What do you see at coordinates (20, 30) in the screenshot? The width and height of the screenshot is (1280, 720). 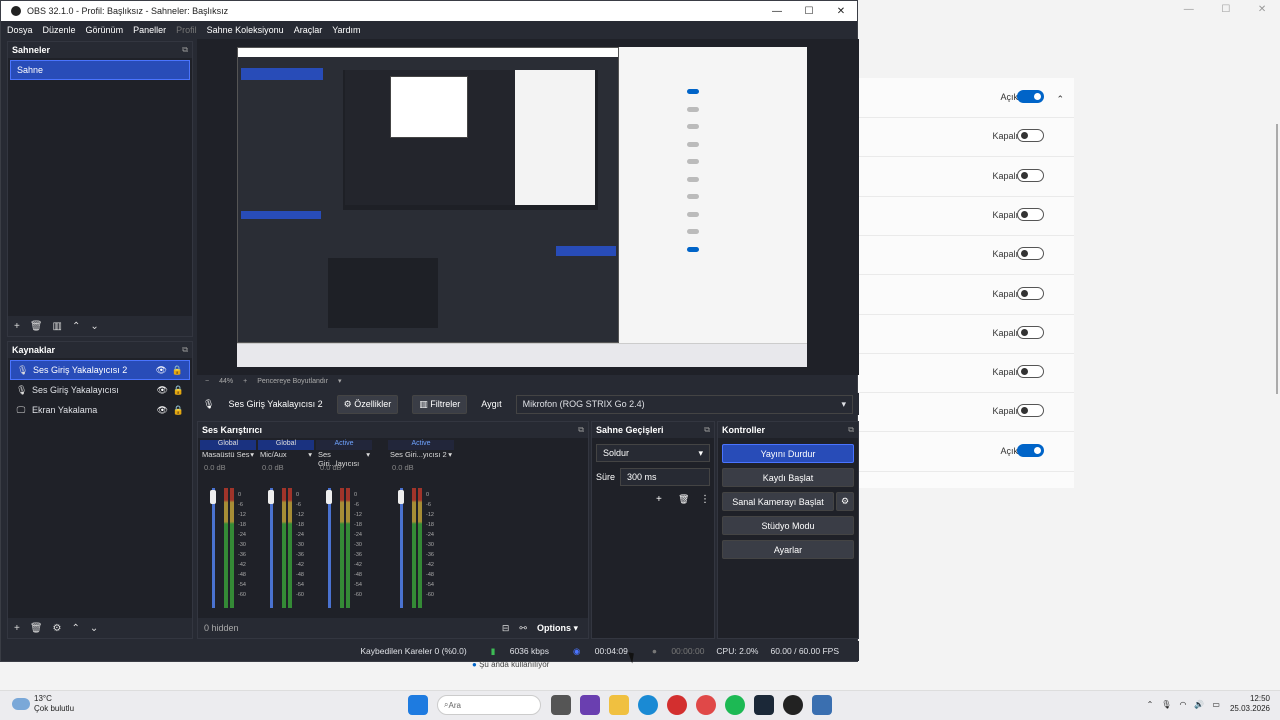 I see `menu-file: Dosya` at bounding box center [20, 30].